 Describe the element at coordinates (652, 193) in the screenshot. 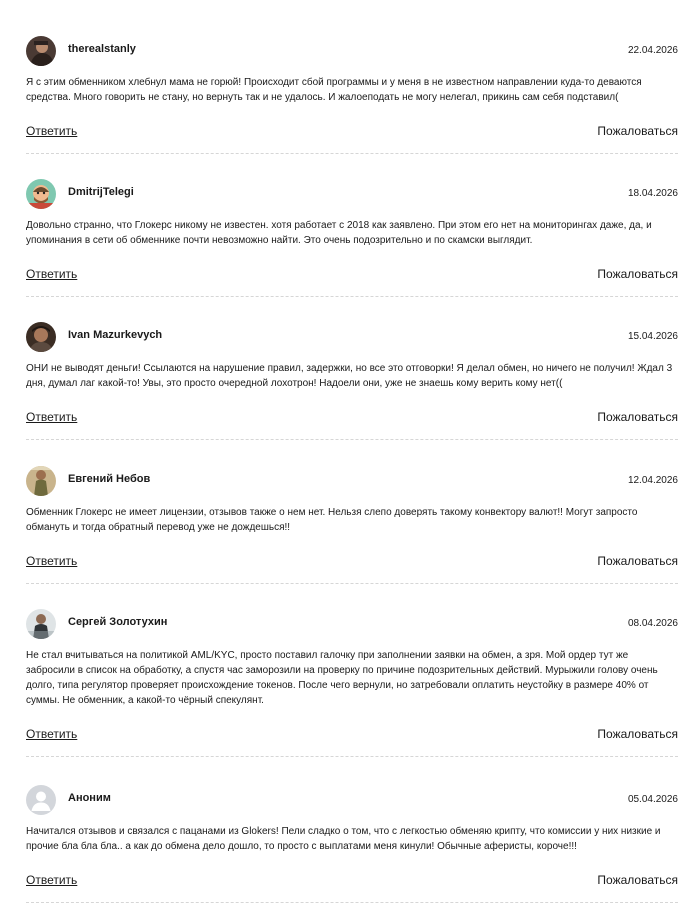

I see `review-date: 18.04.2026` at that location.